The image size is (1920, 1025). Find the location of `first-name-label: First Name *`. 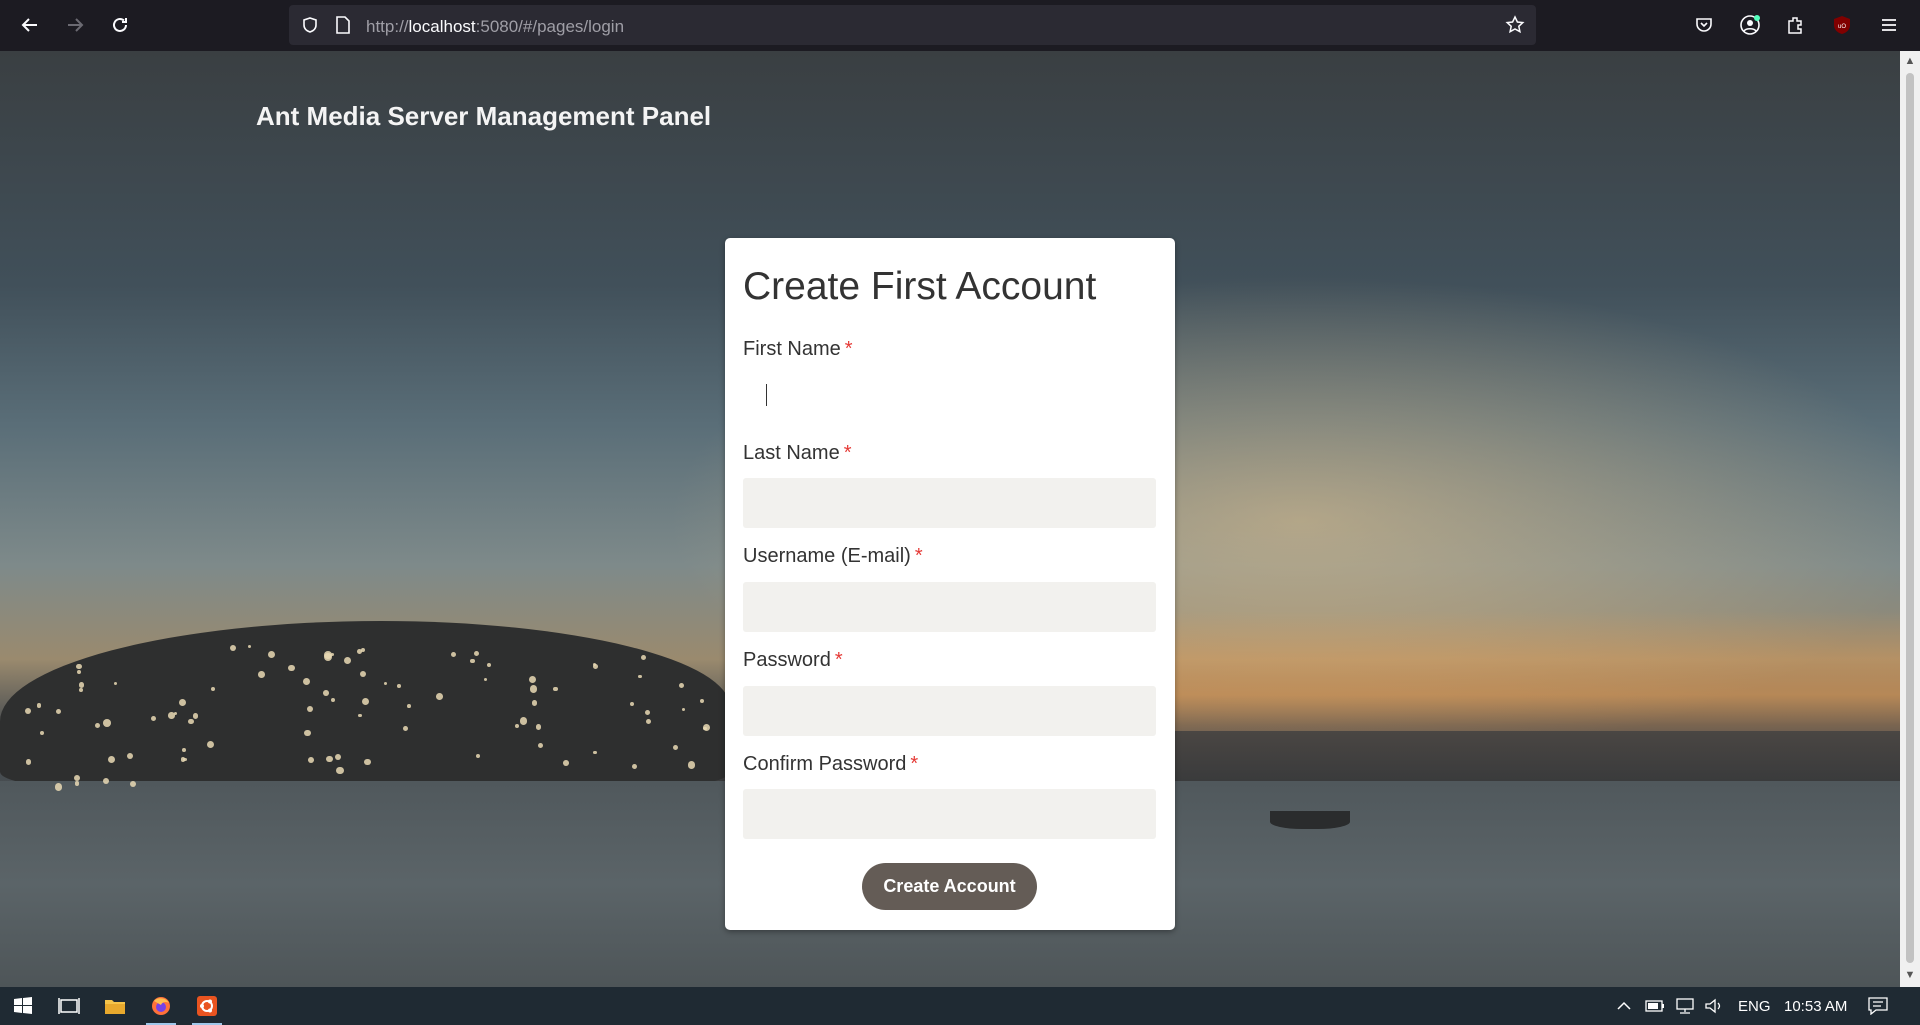

first-name-label: First Name * is located at coordinates (798, 349).